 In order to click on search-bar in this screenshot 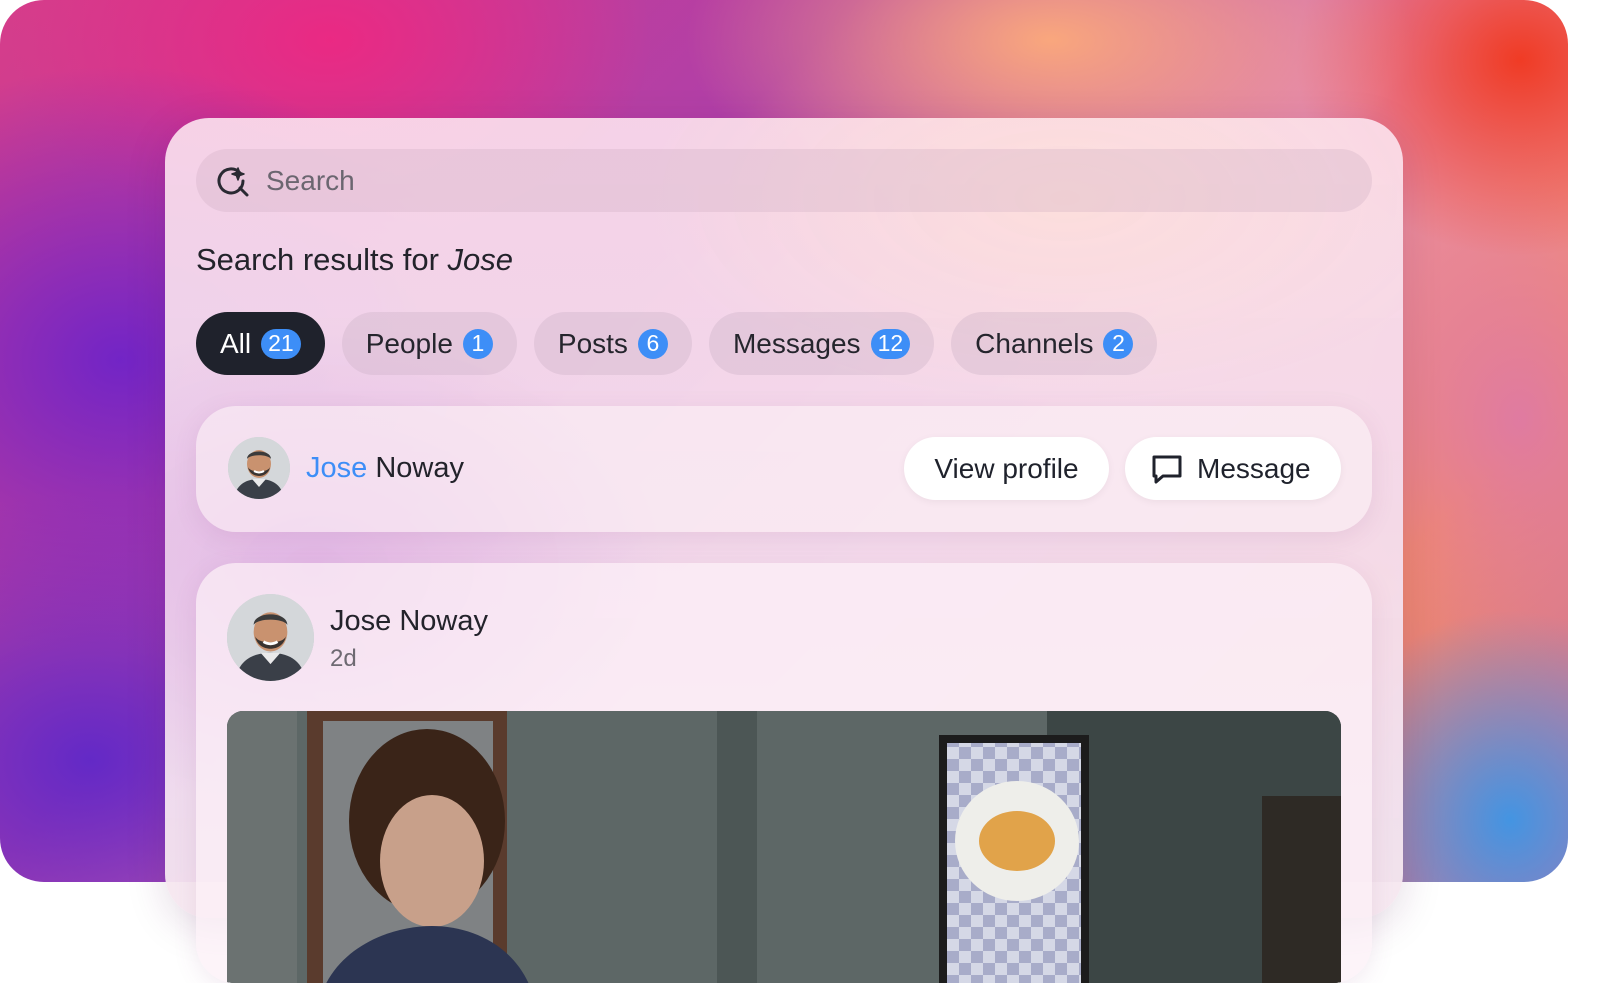, I will do `click(784, 180)`.